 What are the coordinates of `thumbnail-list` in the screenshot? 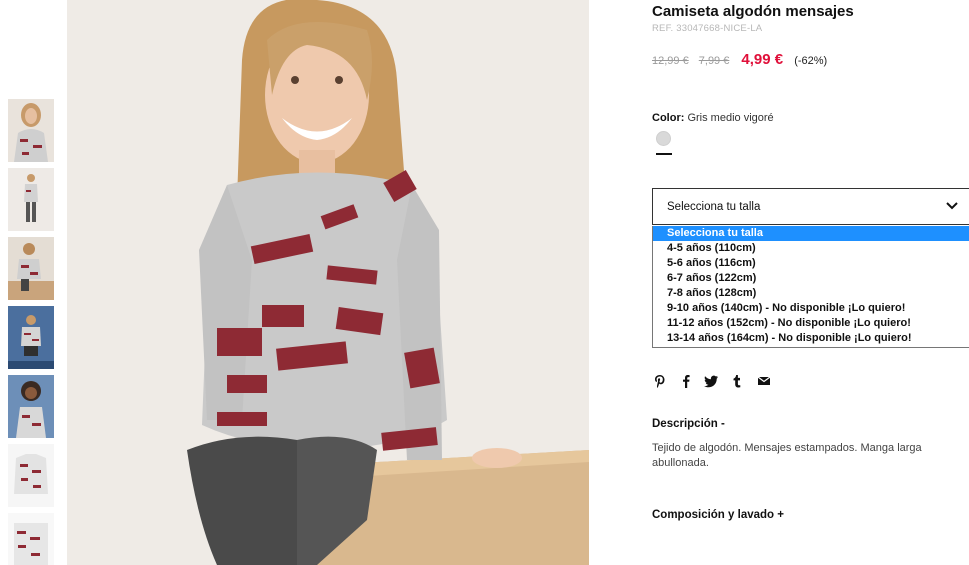 It's located at (31, 332).